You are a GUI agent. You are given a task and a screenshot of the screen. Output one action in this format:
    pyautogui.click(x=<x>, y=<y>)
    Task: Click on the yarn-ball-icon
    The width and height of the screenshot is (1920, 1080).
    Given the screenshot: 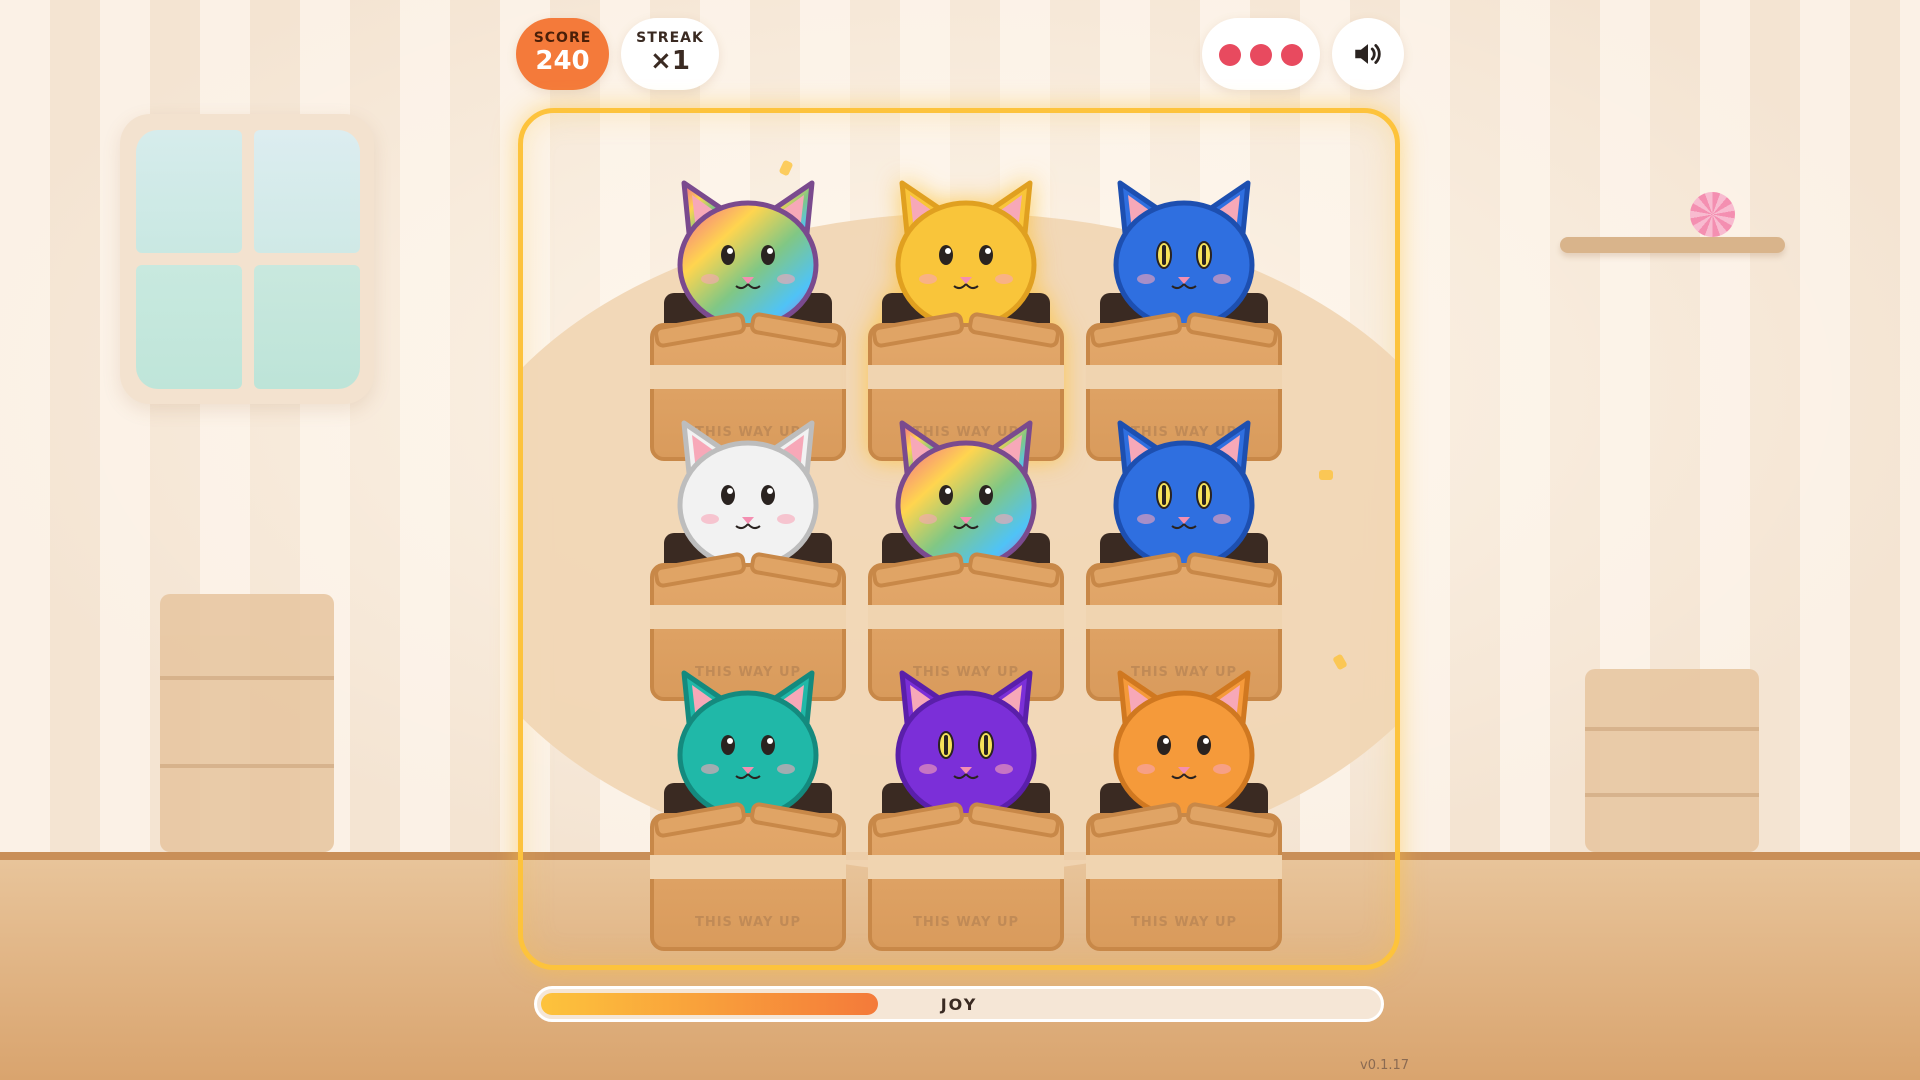 What is the action you would take?
    pyautogui.click(x=1712, y=214)
    